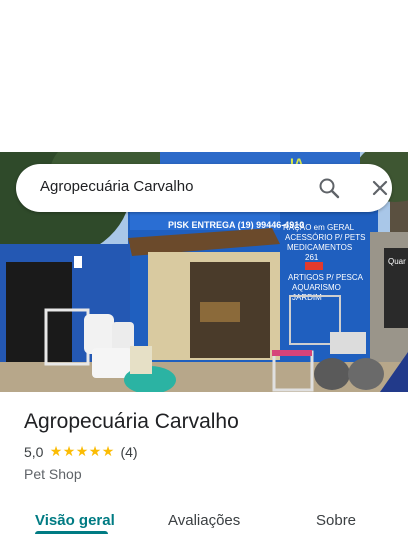 The height and width of the screenshot is (544, 408). What do you see at coordinates (116, 186) in the screenshot?
I see `search-input: Agropecuária Carvalho` at bounding box center [116, 186].